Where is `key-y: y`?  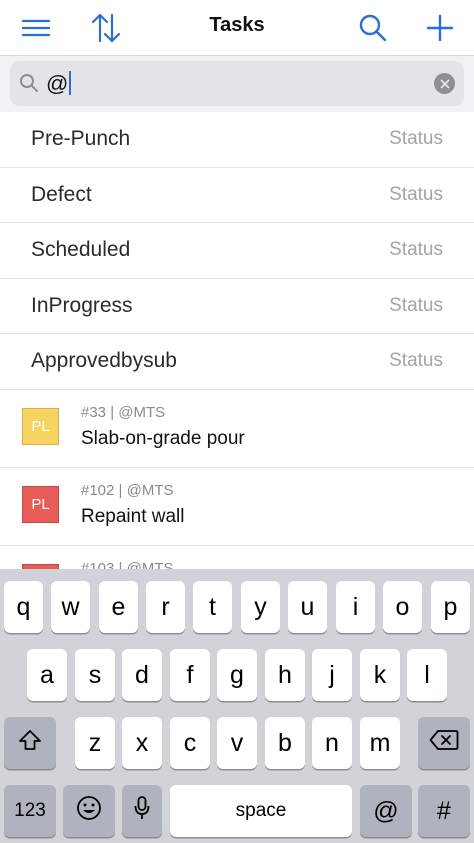 key-y: y is located at coordinates (260, 607).